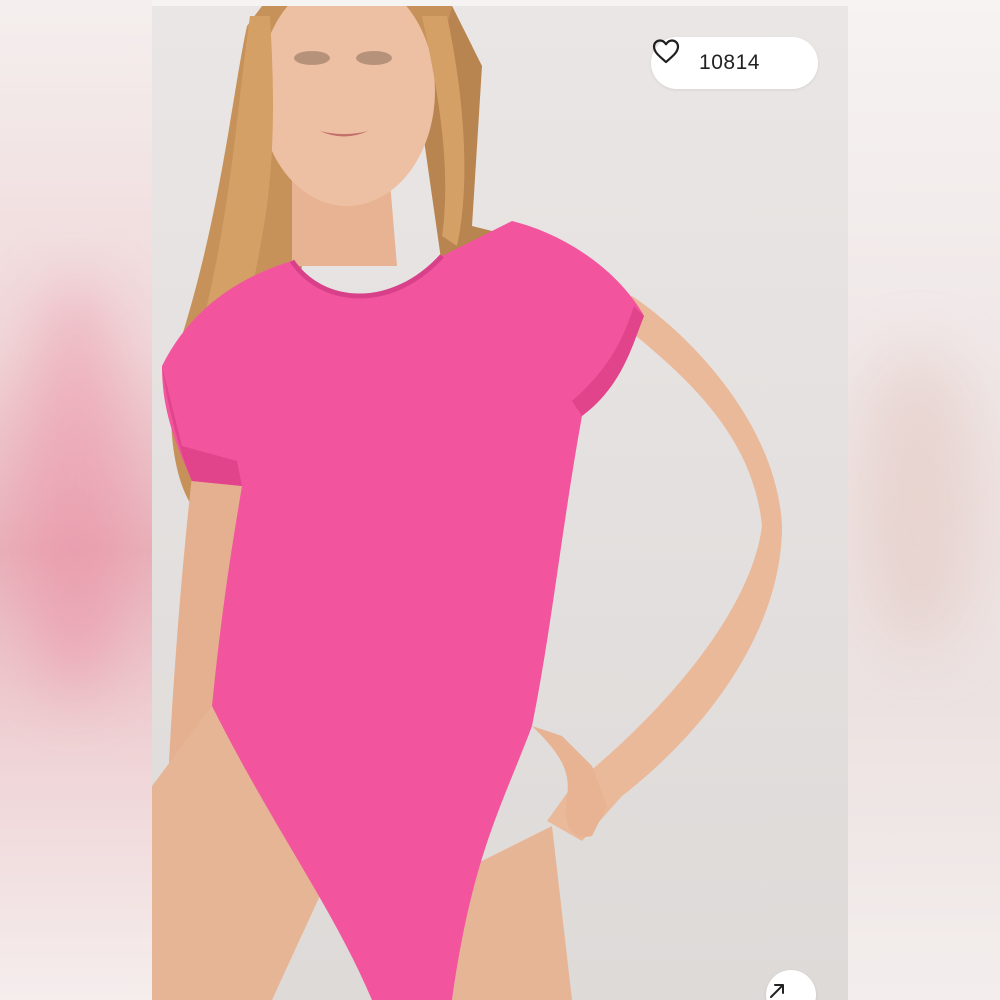  Describe the element at coordinates (729, 62) in the screenshot. I see `like-count: 10814` at that location.